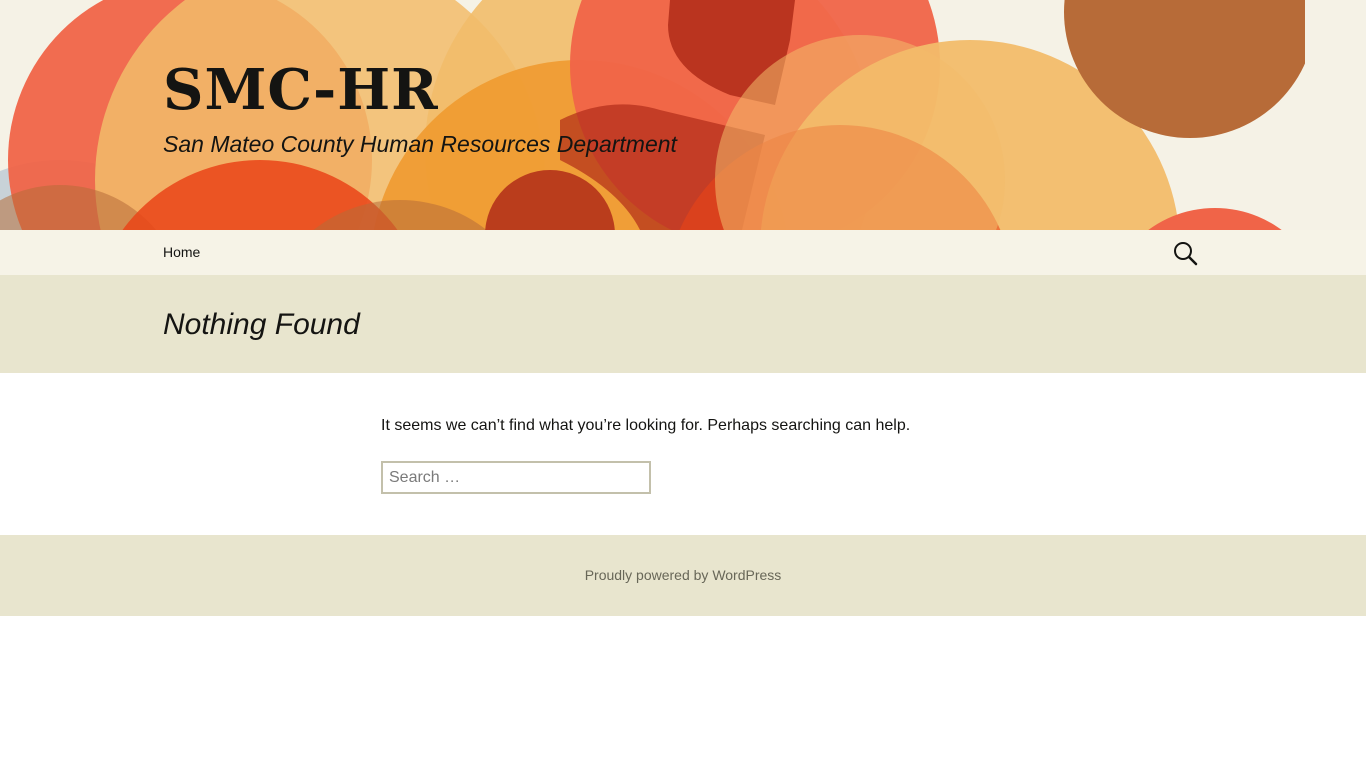 This screenshot has height=768, width=1366. I want to click on nav-item-home: Home, so click(181, 252).